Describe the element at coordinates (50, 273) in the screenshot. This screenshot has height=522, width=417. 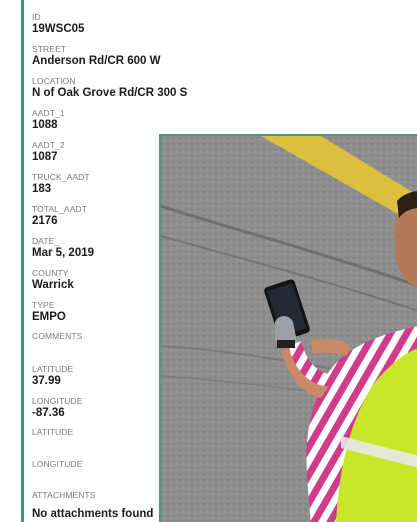
I see `field-label-county: COUNTY` at that location.